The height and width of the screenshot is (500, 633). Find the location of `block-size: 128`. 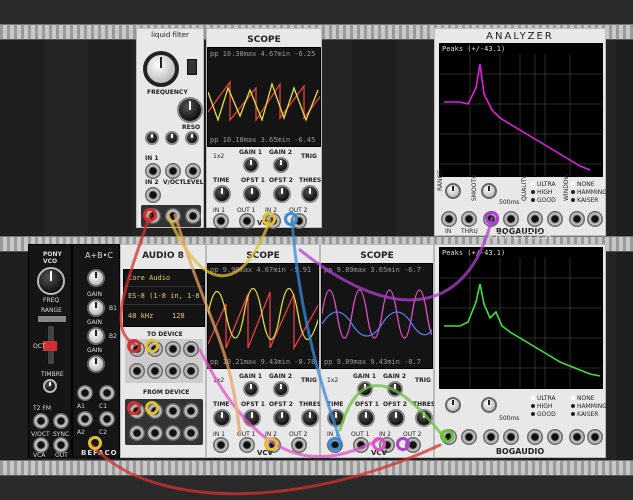

block-size: 128 is located at coordinates (178, 316).